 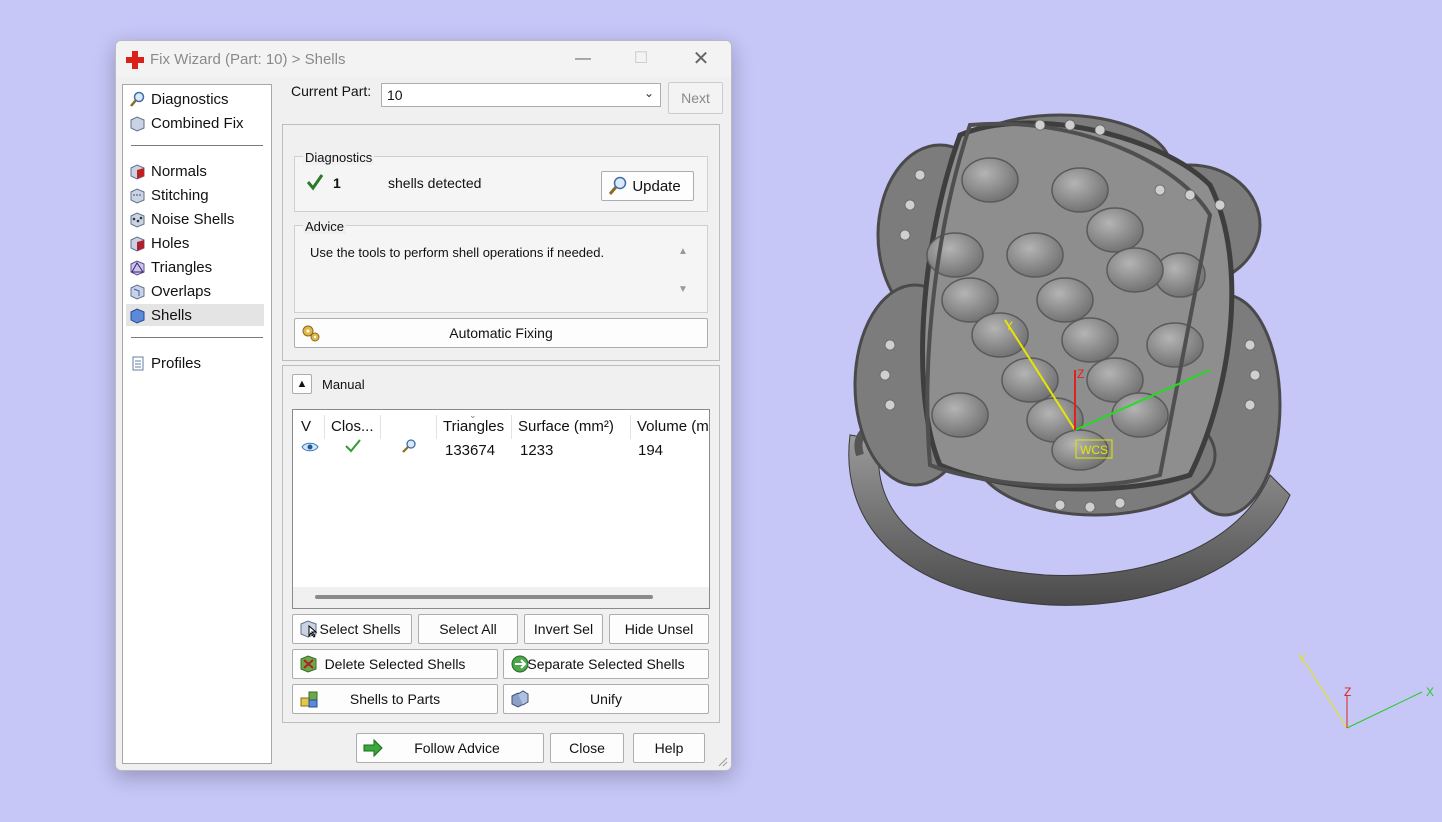 What do you see at coordinates (423, 59) in the screenshot?
I see `title-bar: Fix Wizard (Part: 10) > Shells — ☐ ✕` at bounding box center [423, 59].